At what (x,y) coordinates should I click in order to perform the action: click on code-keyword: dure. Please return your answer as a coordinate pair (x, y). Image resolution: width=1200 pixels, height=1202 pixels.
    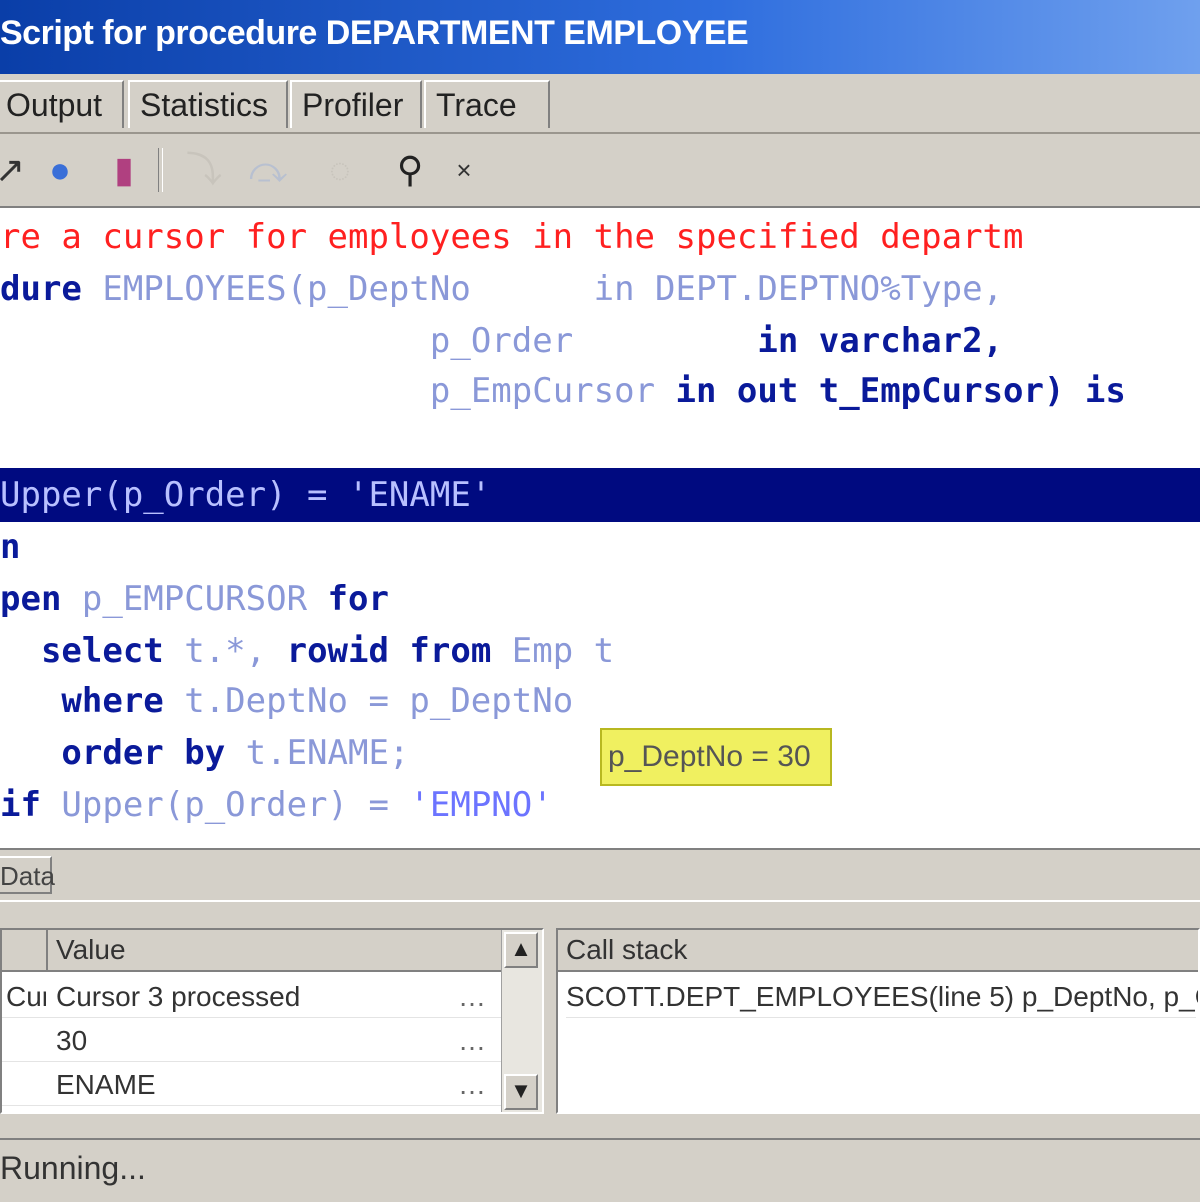
    Looking at the image, I should click on (51, 289).